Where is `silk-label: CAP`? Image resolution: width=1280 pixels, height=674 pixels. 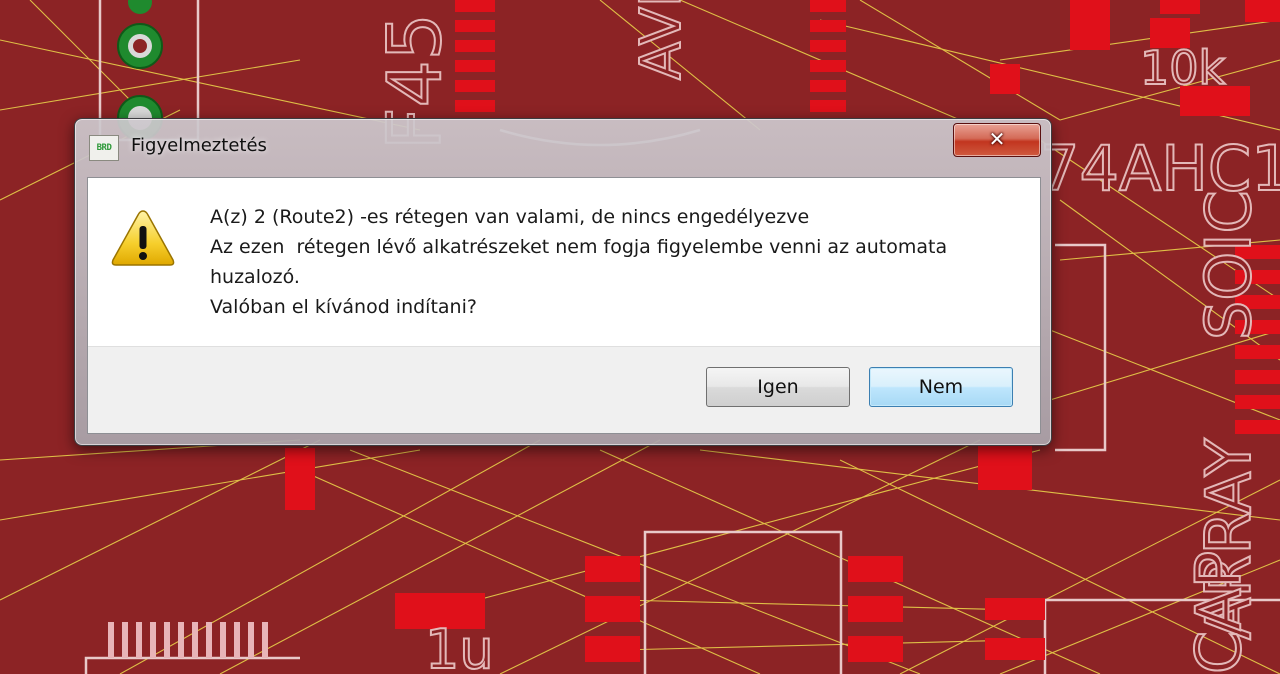 silk-label: CAP is located at coordinates (1218, 612).